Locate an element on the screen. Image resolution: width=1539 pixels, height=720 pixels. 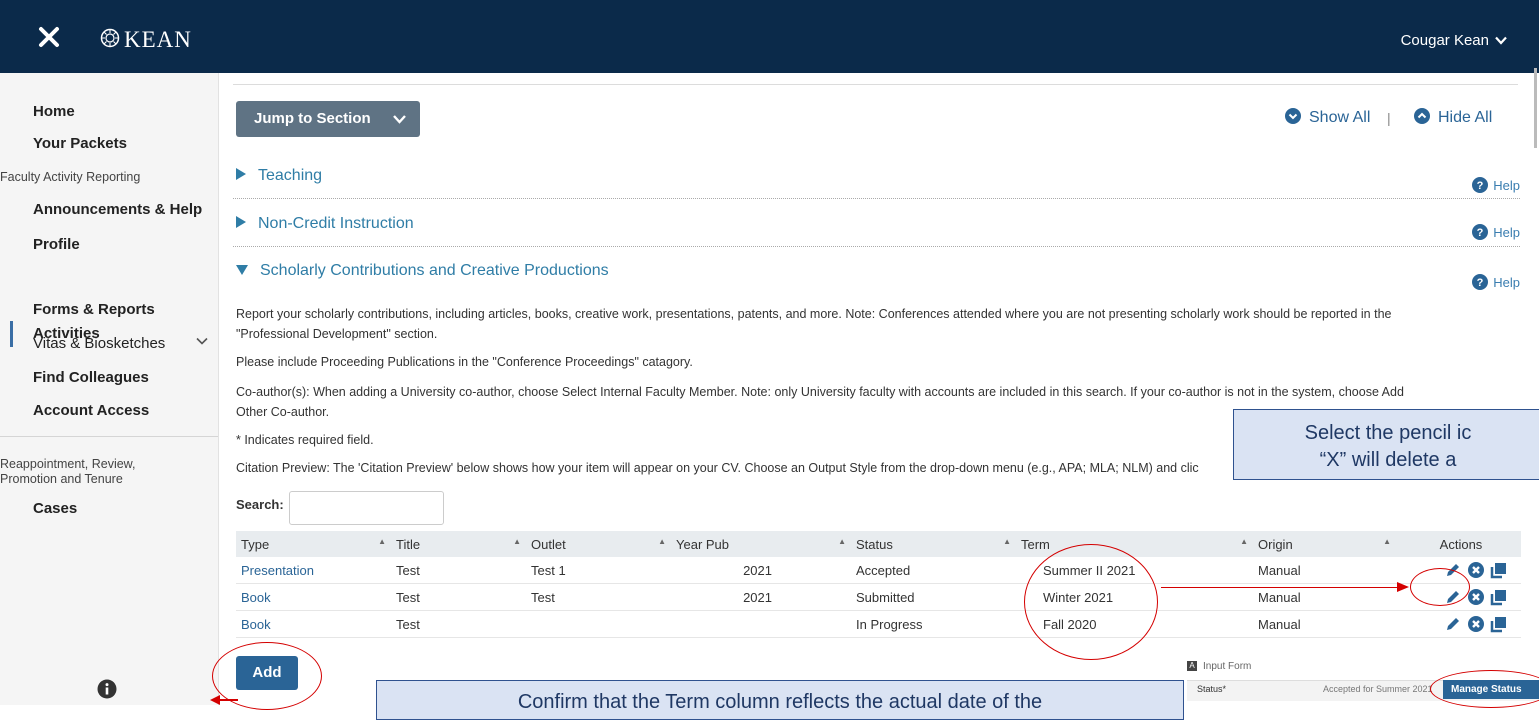
section-teaching-title: Teaching is located at coordinates (290, 175).